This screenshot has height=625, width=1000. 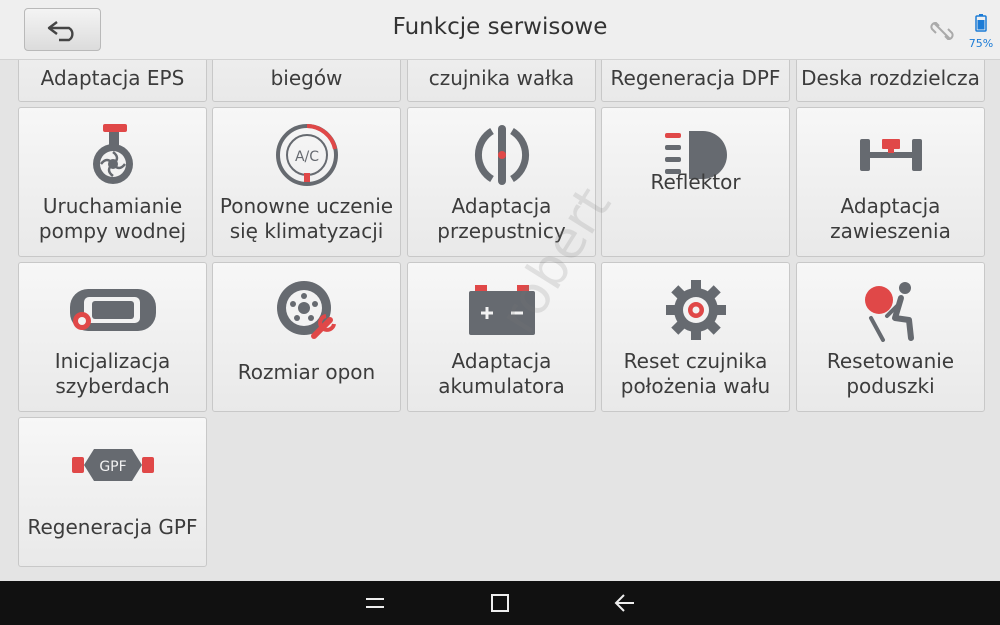 I want to click on throttle-icon, so click(x=501, y=155).